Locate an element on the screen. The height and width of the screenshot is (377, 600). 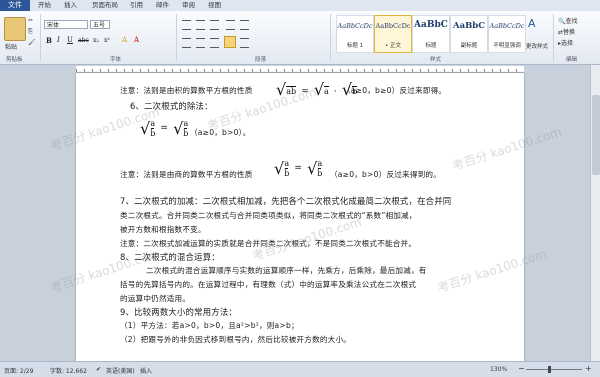
decrease-indent-icon is located at coordinates (230, 25).